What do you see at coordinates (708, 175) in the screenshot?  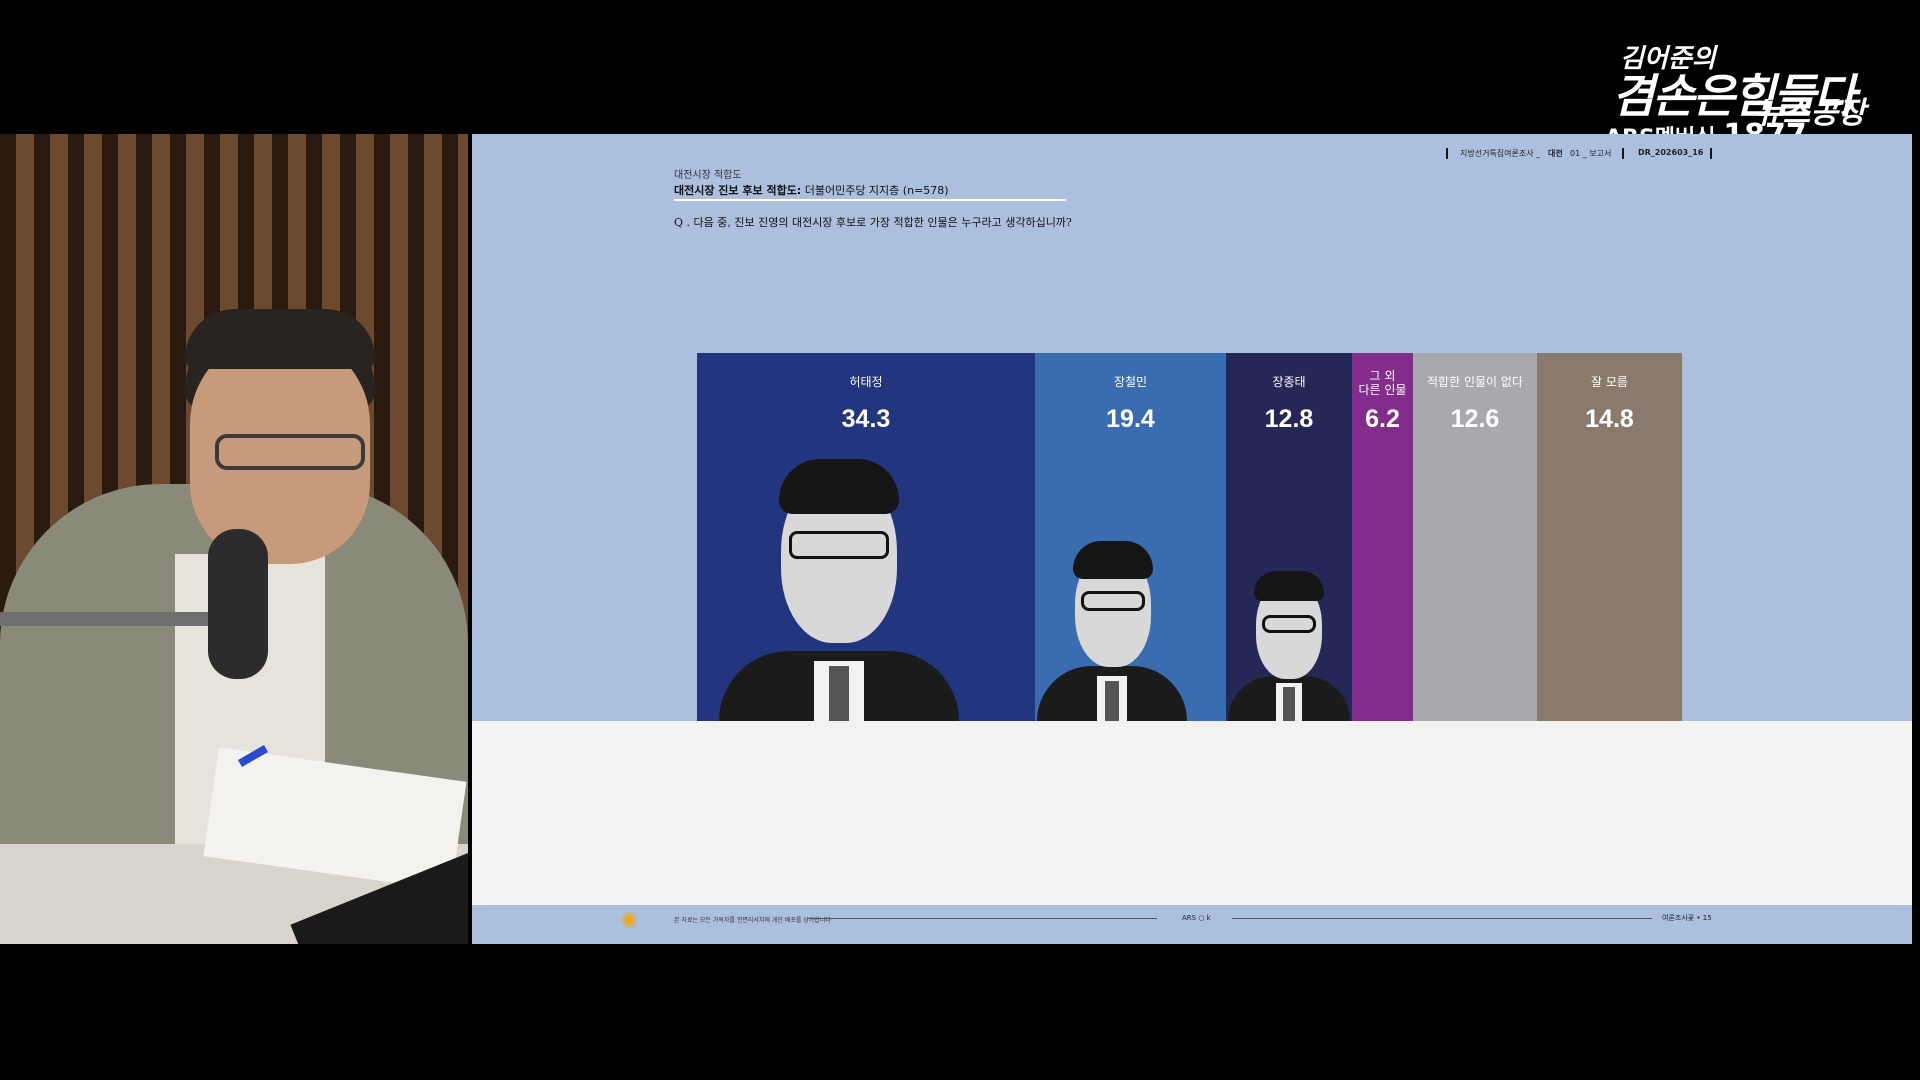 I see `section-label: 대전시장 적합도` at bounding box center [708, 175].